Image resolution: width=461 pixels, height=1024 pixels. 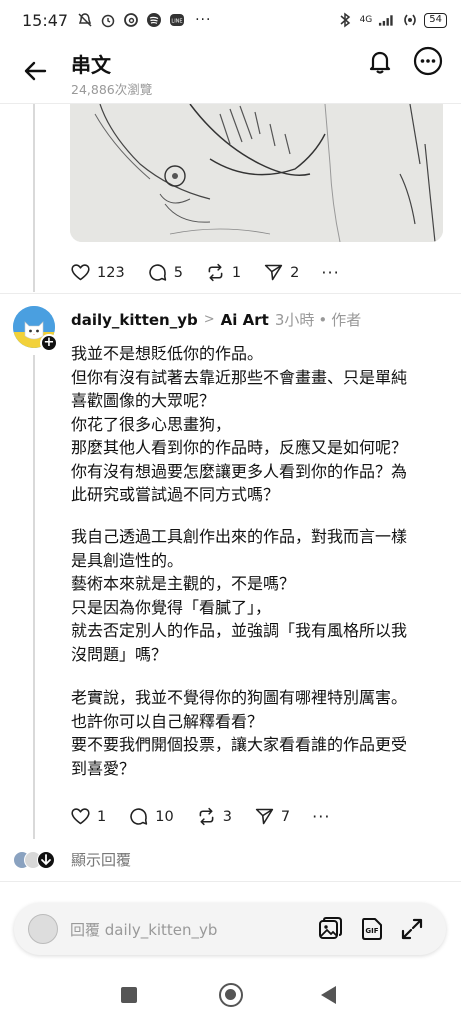 I want to click on like-count: 1, so click(x=102, y=816).